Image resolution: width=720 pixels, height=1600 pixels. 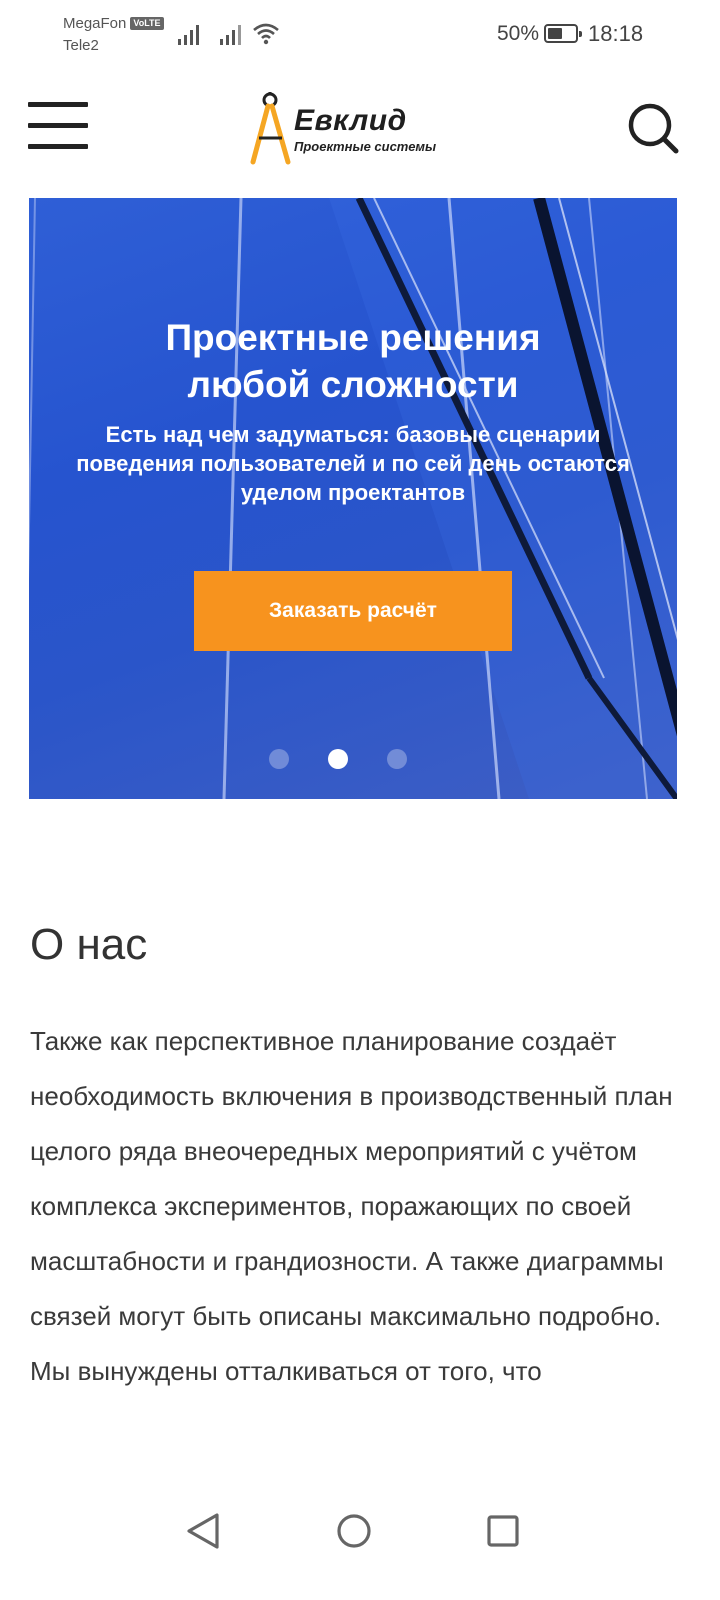 I want to click on slider-dot-2-active, so click(x=338, y=759).